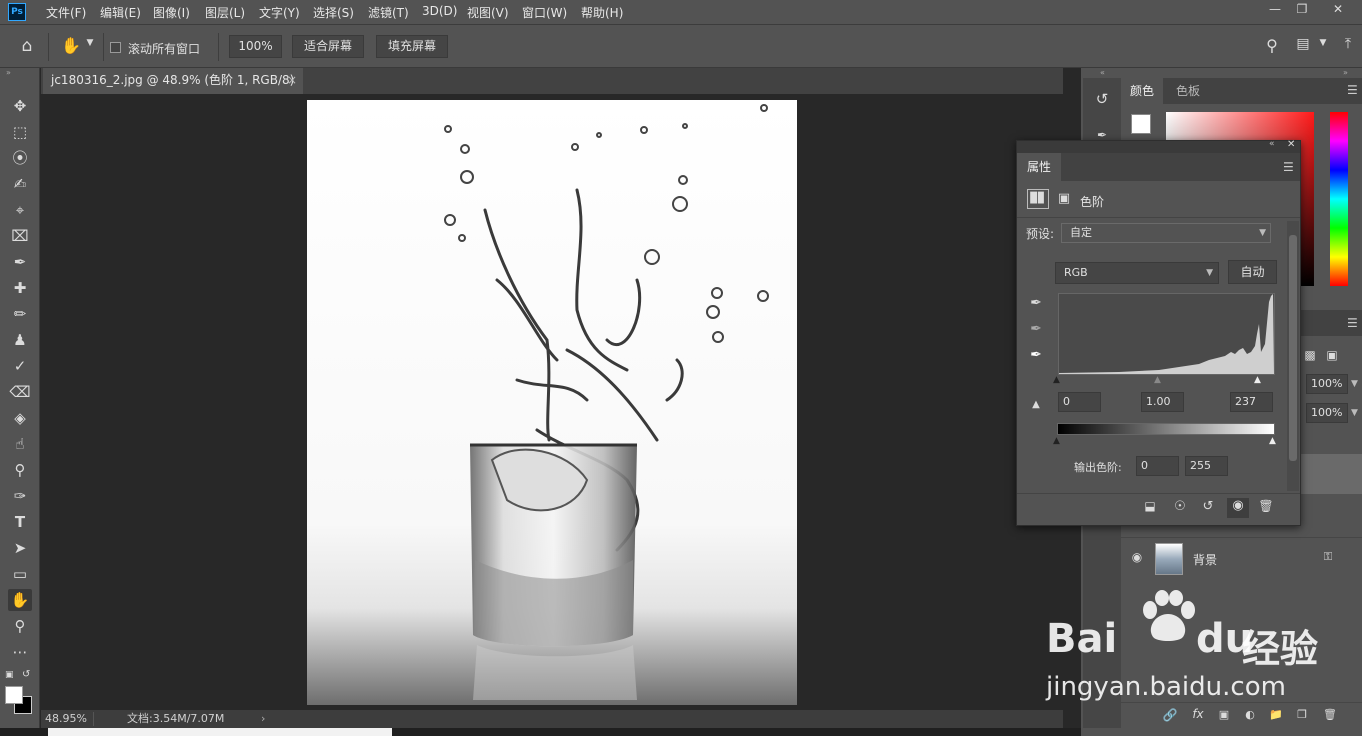  What do you see at coordinates (20, 184) in the screenshot?
I see `quick-select-tool-icon: ✍` at bounding box center [20, 184].